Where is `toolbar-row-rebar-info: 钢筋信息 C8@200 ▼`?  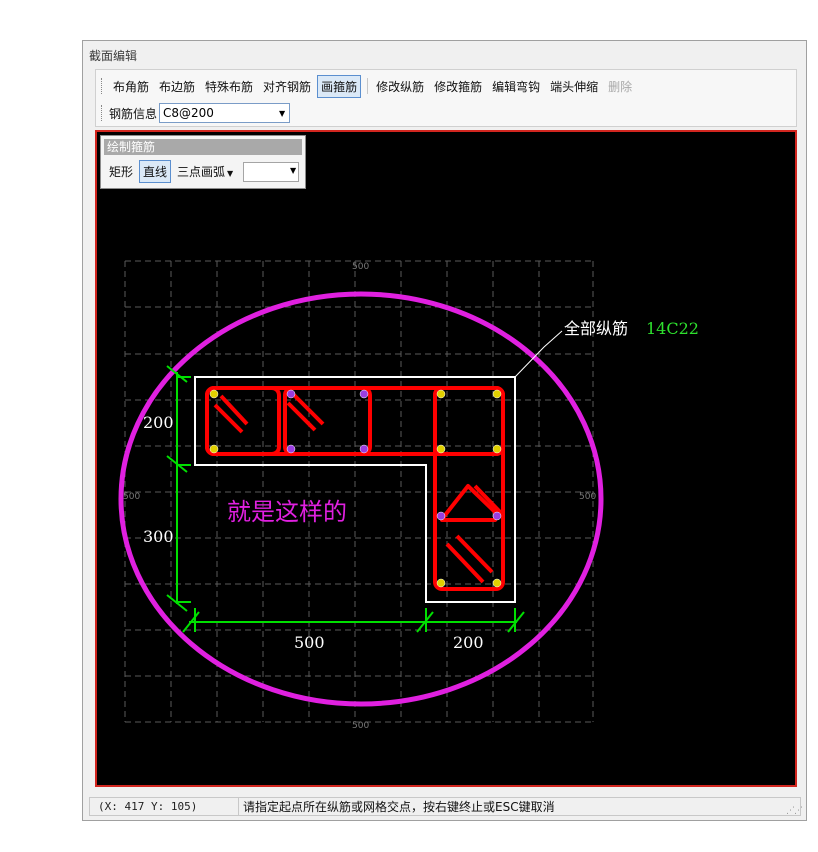
toolbar-row-rebar-info: 钢筋信息 C8@200 ▼ is located at coordinates (193, 113).